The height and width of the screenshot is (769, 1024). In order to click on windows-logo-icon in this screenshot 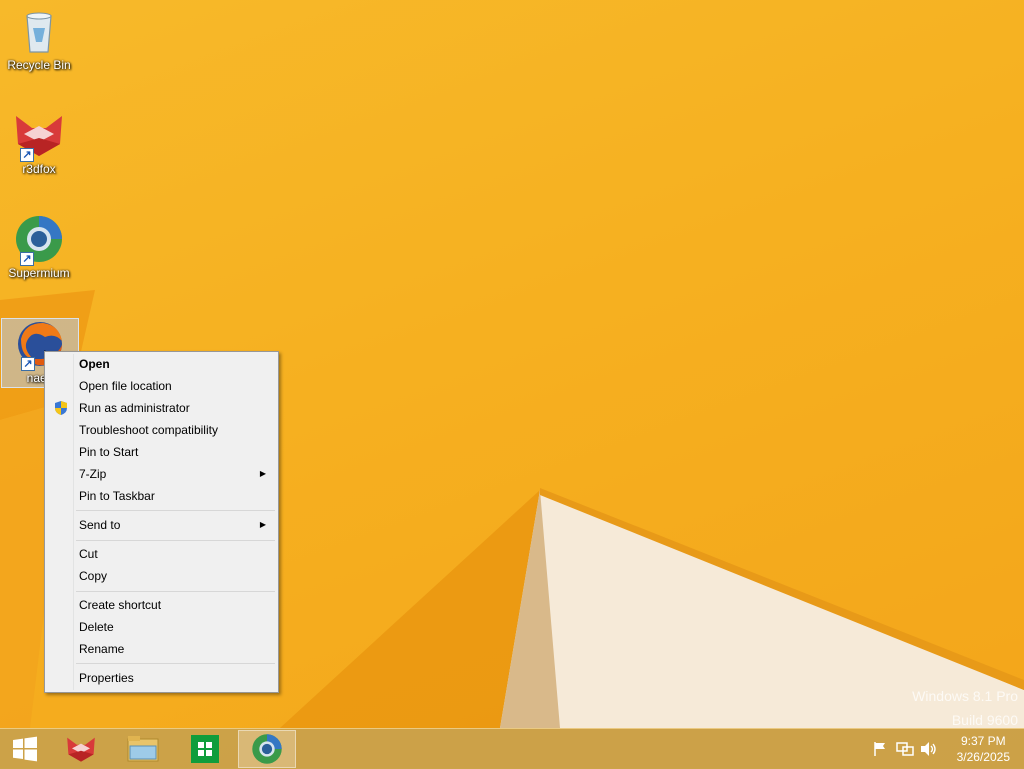, I will do `click(25, 749)`.